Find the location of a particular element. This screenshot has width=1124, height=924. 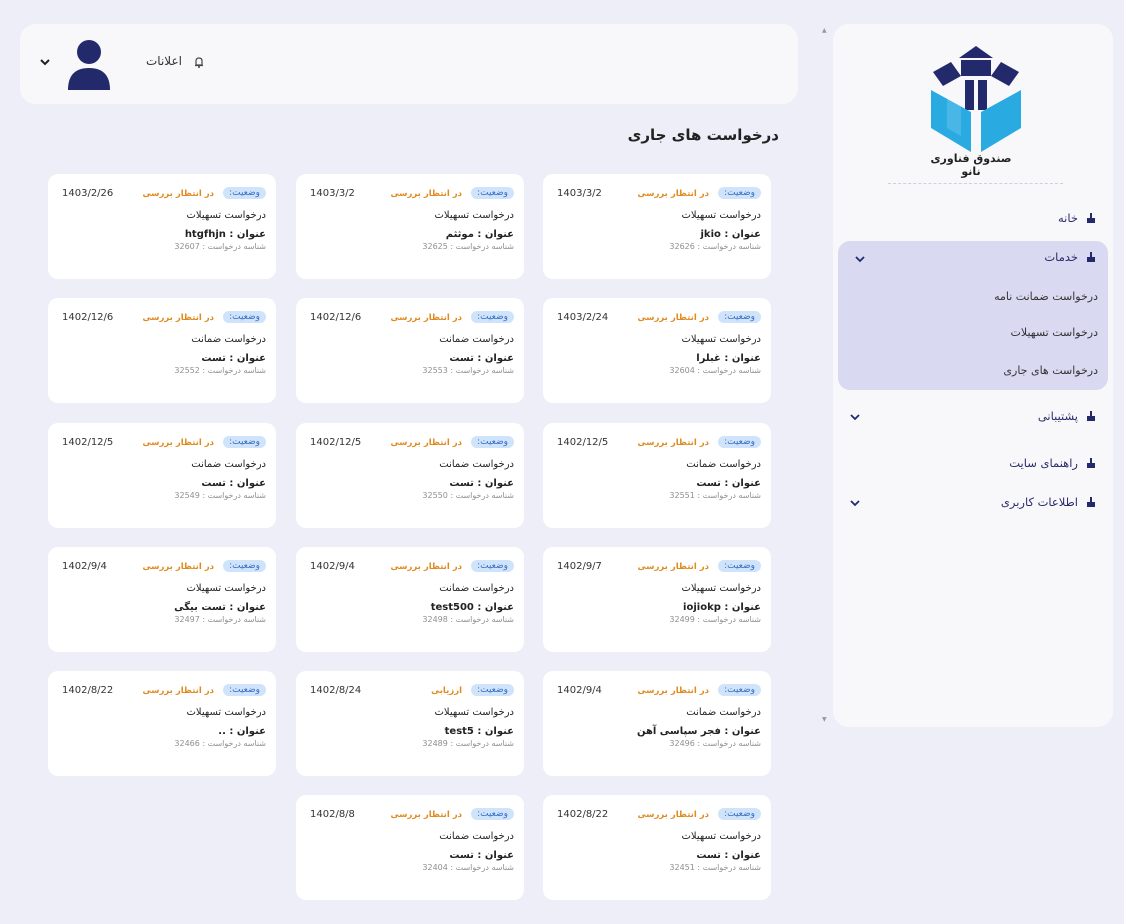

scroll-down-arrow-icon: ▼ is located at coordinates (824, 719).